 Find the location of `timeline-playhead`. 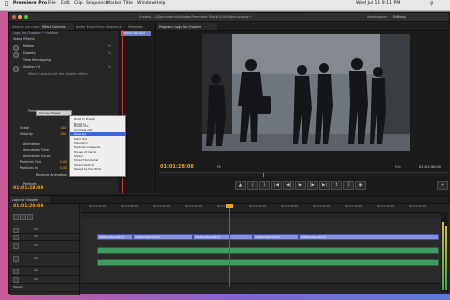

timeline-playhead is located at coordinates (229, 245).